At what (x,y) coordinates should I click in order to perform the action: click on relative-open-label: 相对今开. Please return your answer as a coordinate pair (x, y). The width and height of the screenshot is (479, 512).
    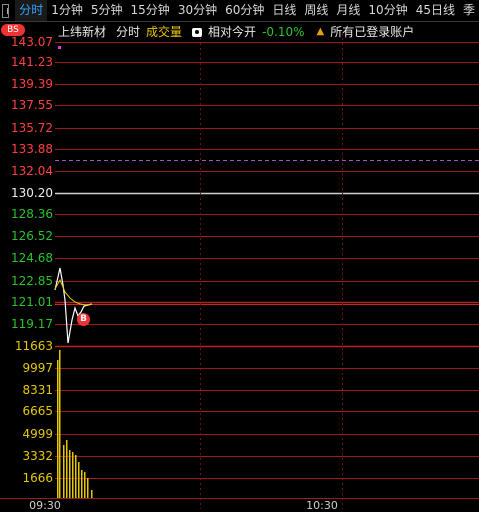
    Looking at the image, I should click on (232, 32).